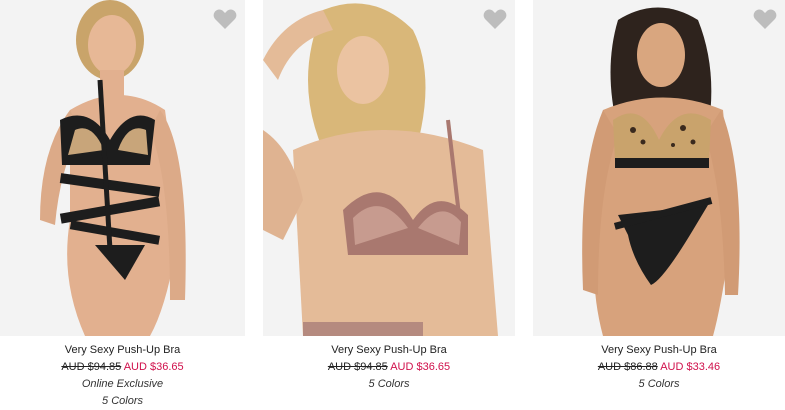  I want to click on sale-price: AUD $33.46, so click(690, 367).